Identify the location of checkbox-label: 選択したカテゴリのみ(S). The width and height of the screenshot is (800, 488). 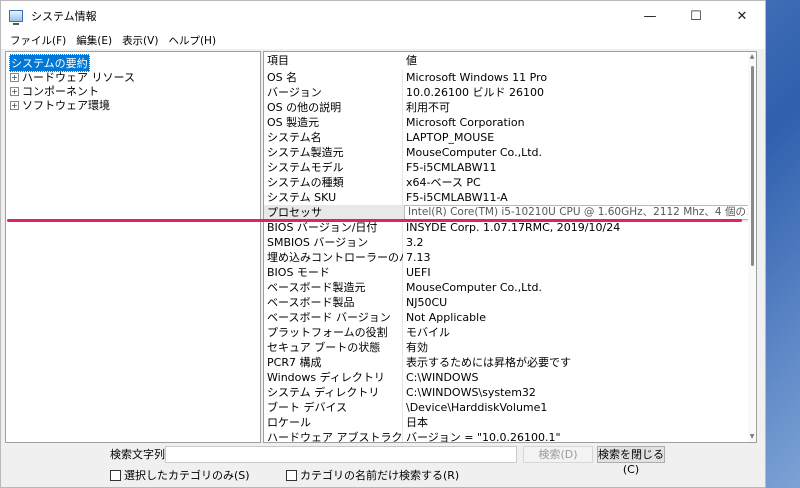
(187, 475).